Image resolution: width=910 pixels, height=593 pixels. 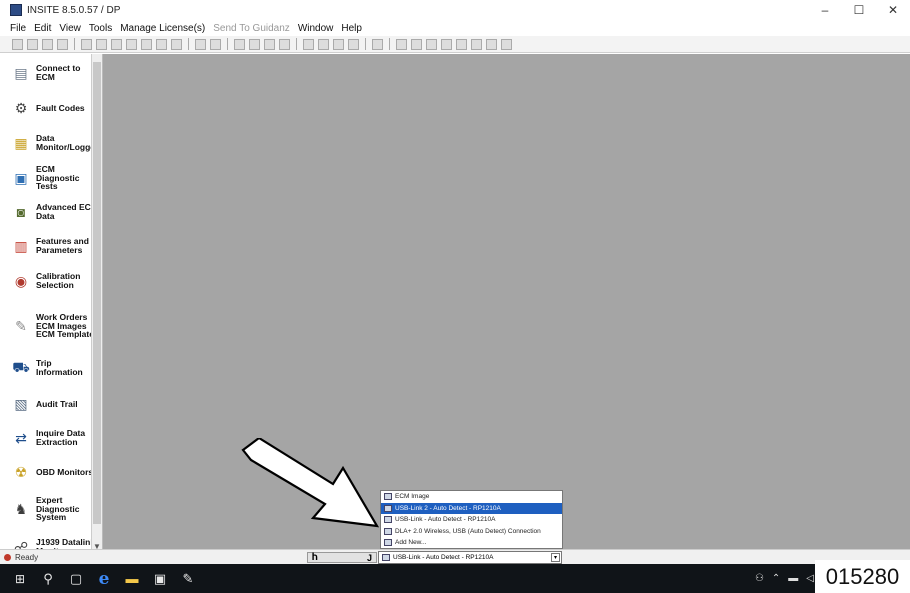 I want to click on advanced-ecm-icon: ◙, so click(x=21, y=212).